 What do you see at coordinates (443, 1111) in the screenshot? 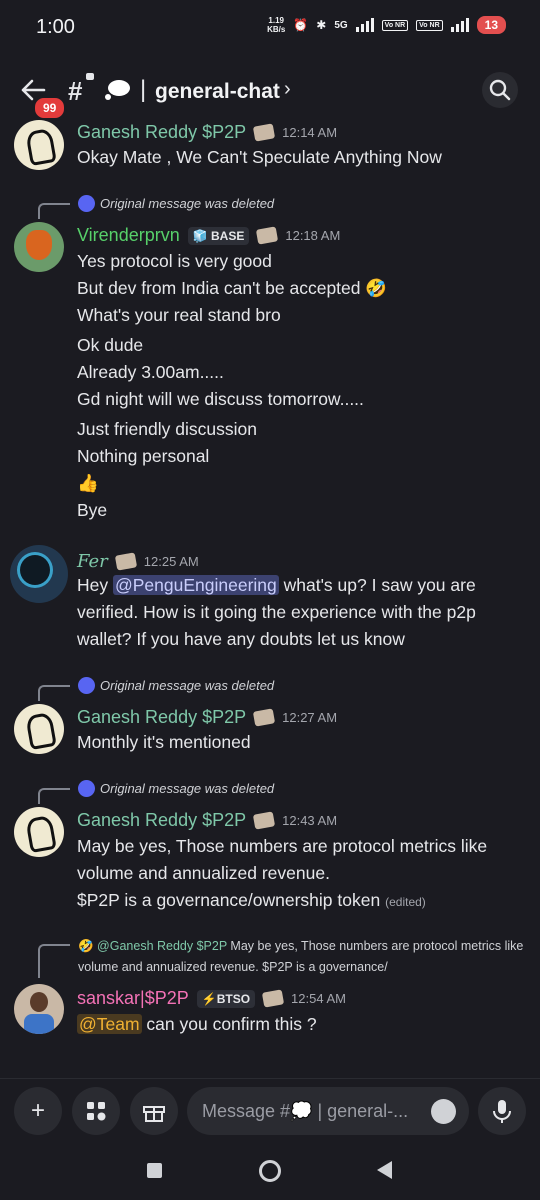
I see `emoji-icon` at bounding box center [443, 1111].